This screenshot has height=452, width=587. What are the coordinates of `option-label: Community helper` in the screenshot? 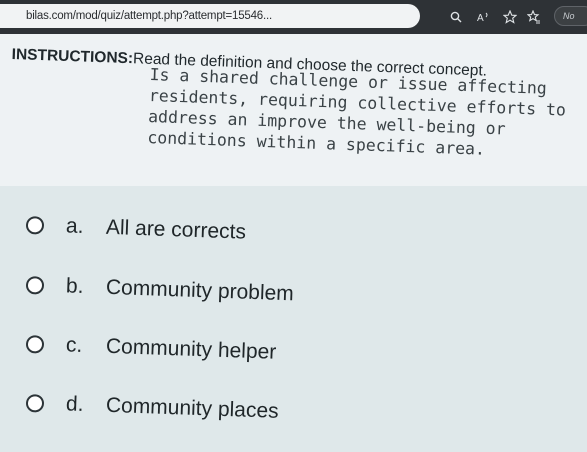 It's located at (191, 349).